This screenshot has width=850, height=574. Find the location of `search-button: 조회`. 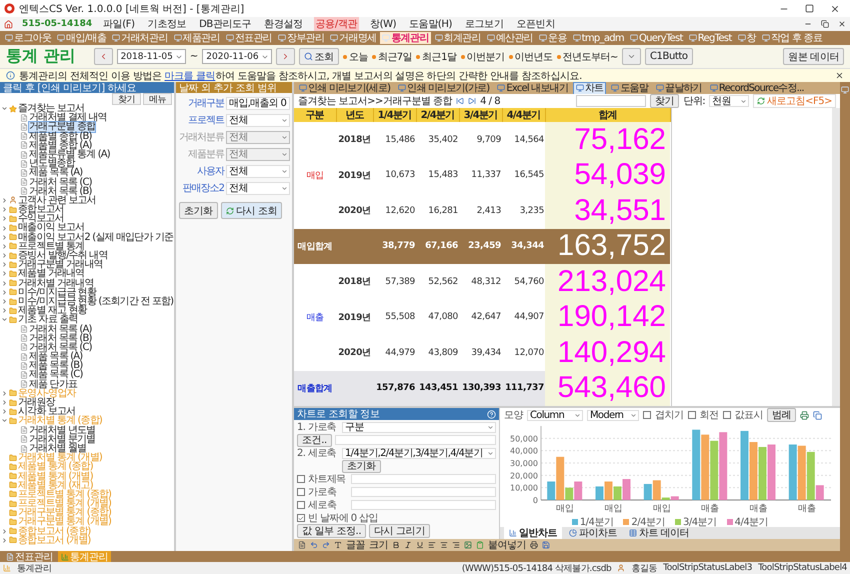

search-button: 조회 is located at coordinates (318, 56).